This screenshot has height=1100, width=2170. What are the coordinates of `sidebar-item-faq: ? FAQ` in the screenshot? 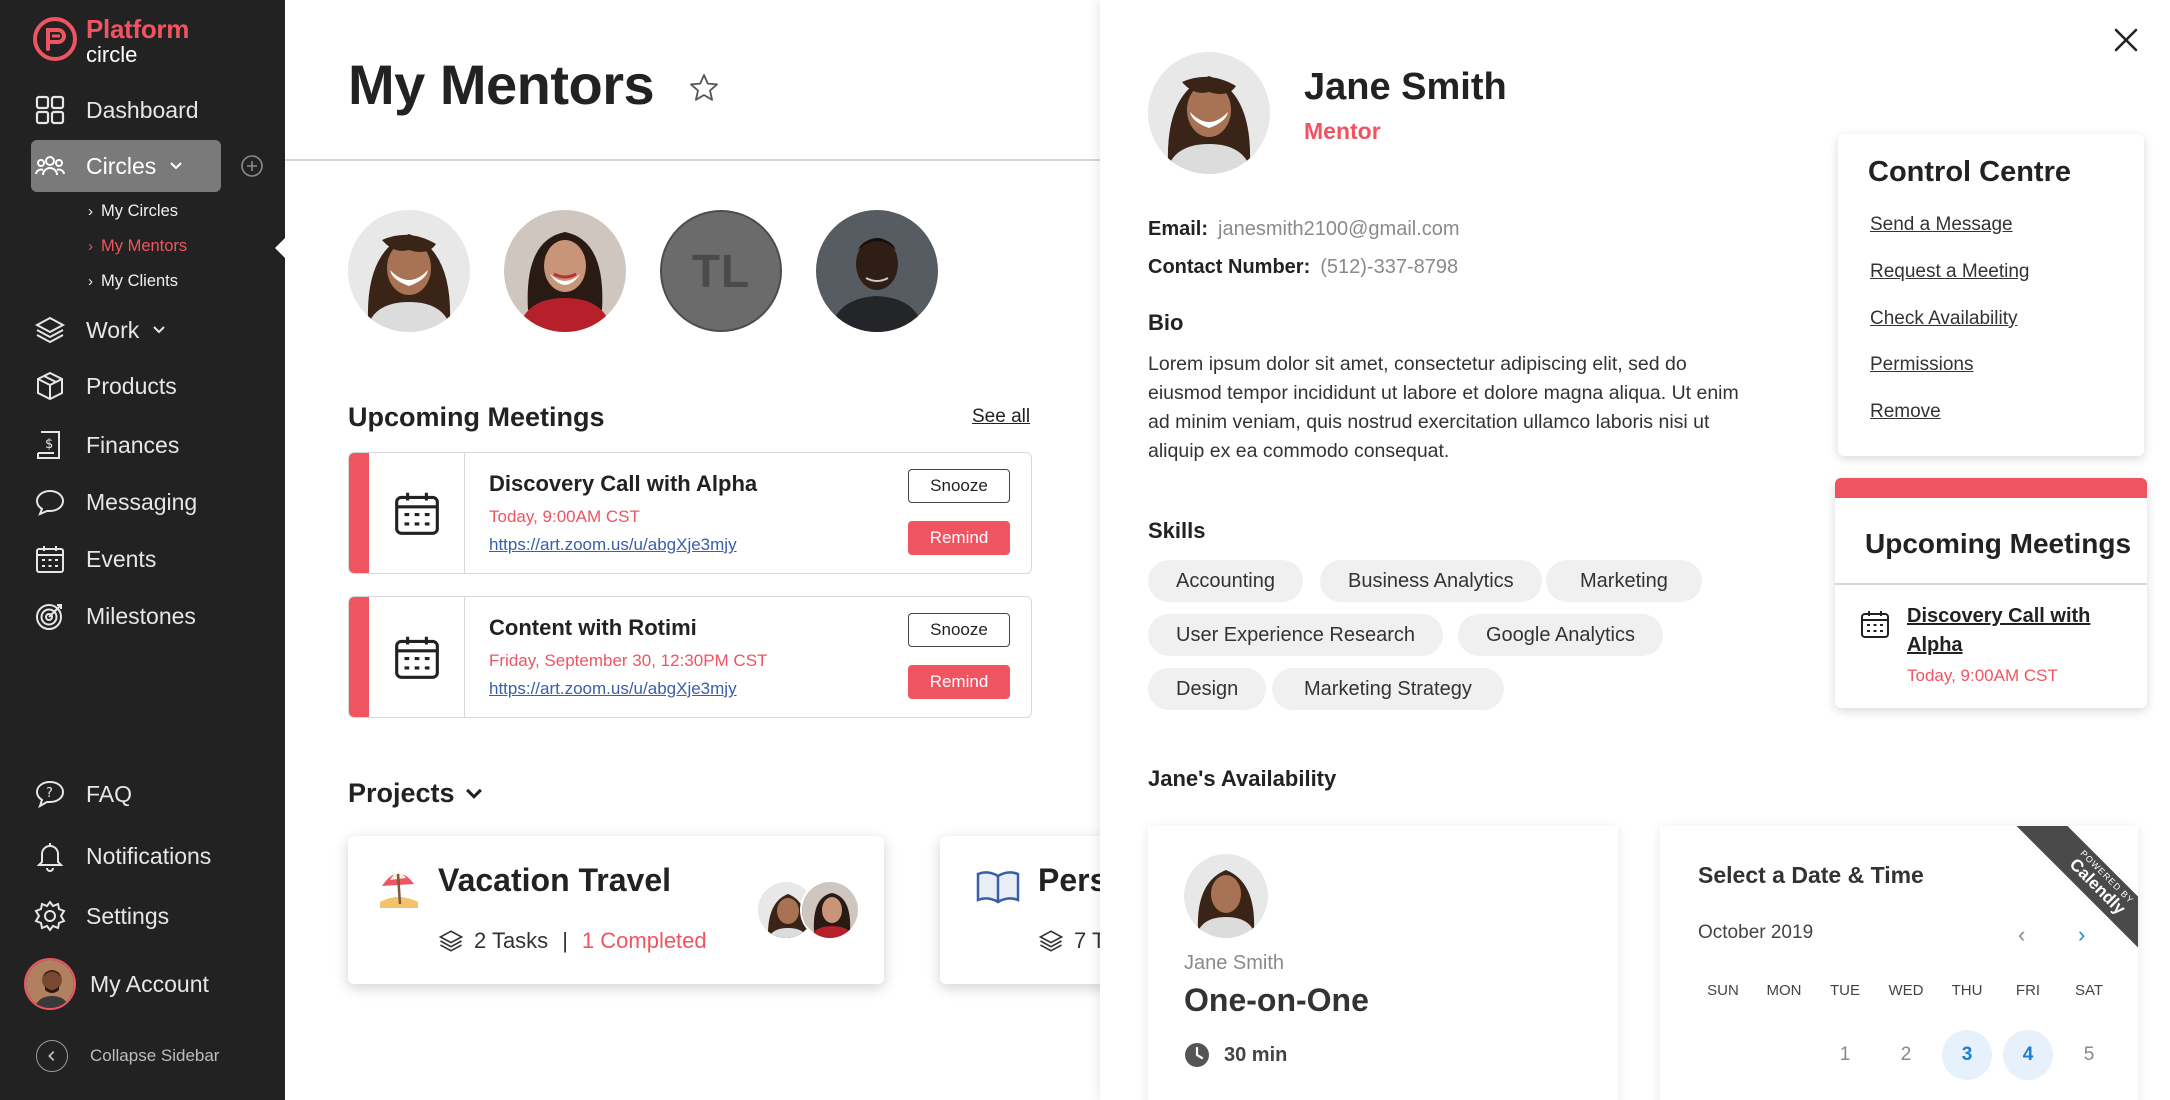 It's located at (82, 794).